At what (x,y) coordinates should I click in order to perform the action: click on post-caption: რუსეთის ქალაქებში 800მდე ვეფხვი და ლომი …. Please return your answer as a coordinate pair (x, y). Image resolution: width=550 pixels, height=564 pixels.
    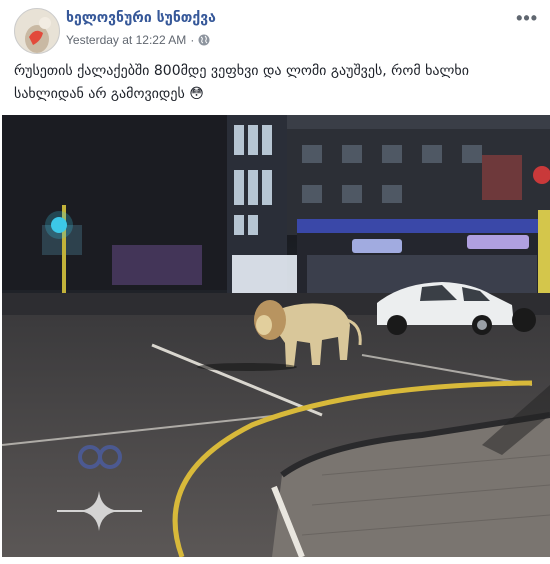
    Looking at the image, I should click on (241, 82).